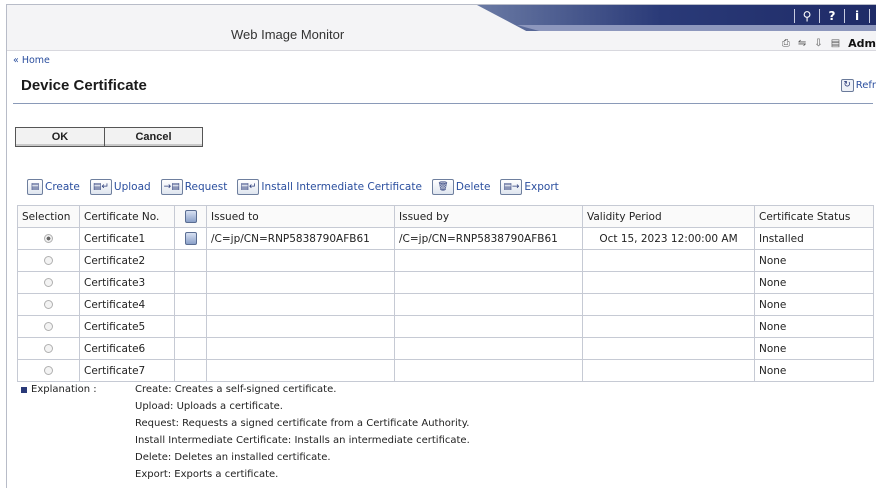 The width and height of the screenshot is (876, 488). What do you see at coordinates (100, 187) in the screenshot?
I see `upload-icon: ▤↵` at bounding box center [100, 187].